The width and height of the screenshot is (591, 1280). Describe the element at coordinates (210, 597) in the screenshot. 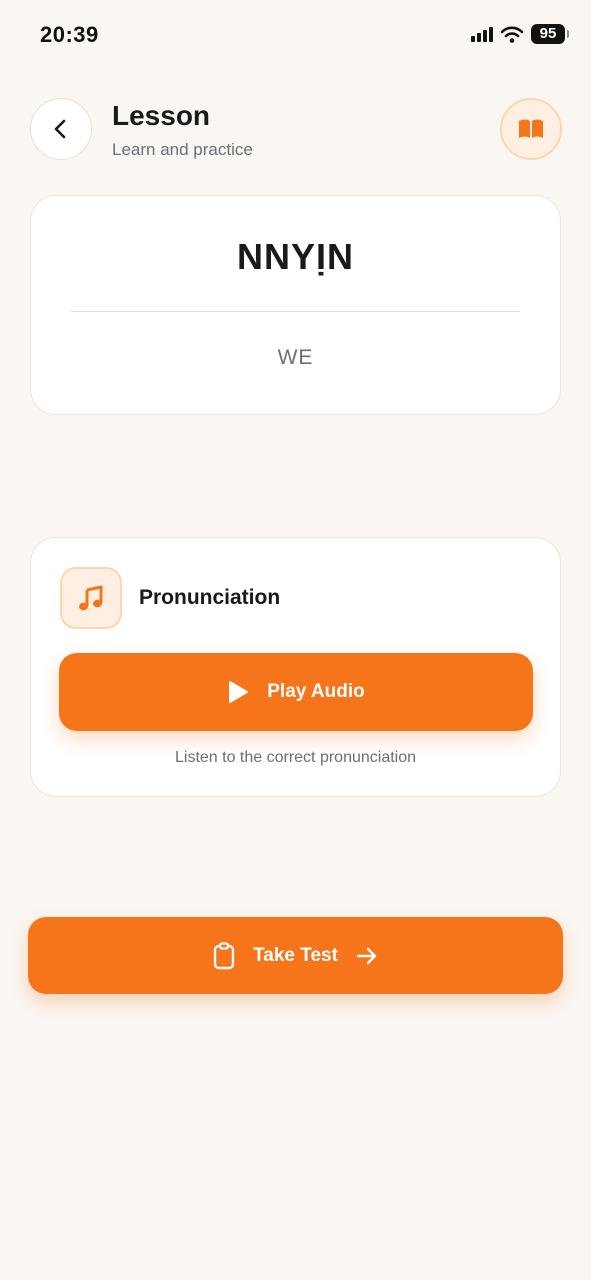

I see `pronunciation-label: Pronunciation` at that location.